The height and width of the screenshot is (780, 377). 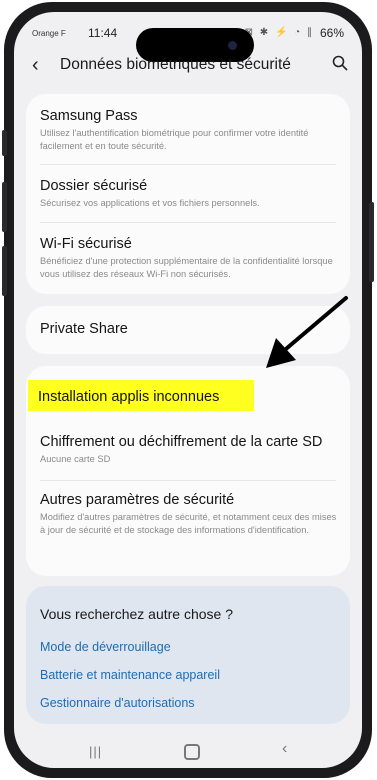 I want to click on volume-up-button, so click(x=4, y=207).